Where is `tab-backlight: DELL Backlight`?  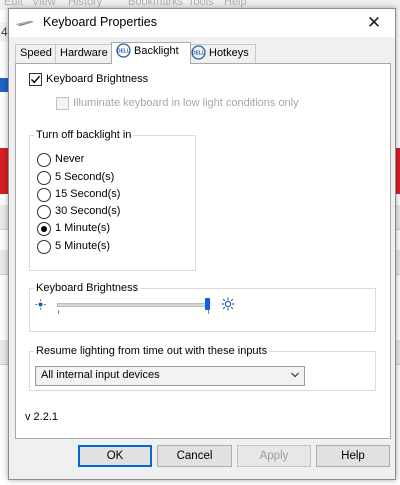
tab-backlight: DELL Backlight is located at coordinates (151, 53).